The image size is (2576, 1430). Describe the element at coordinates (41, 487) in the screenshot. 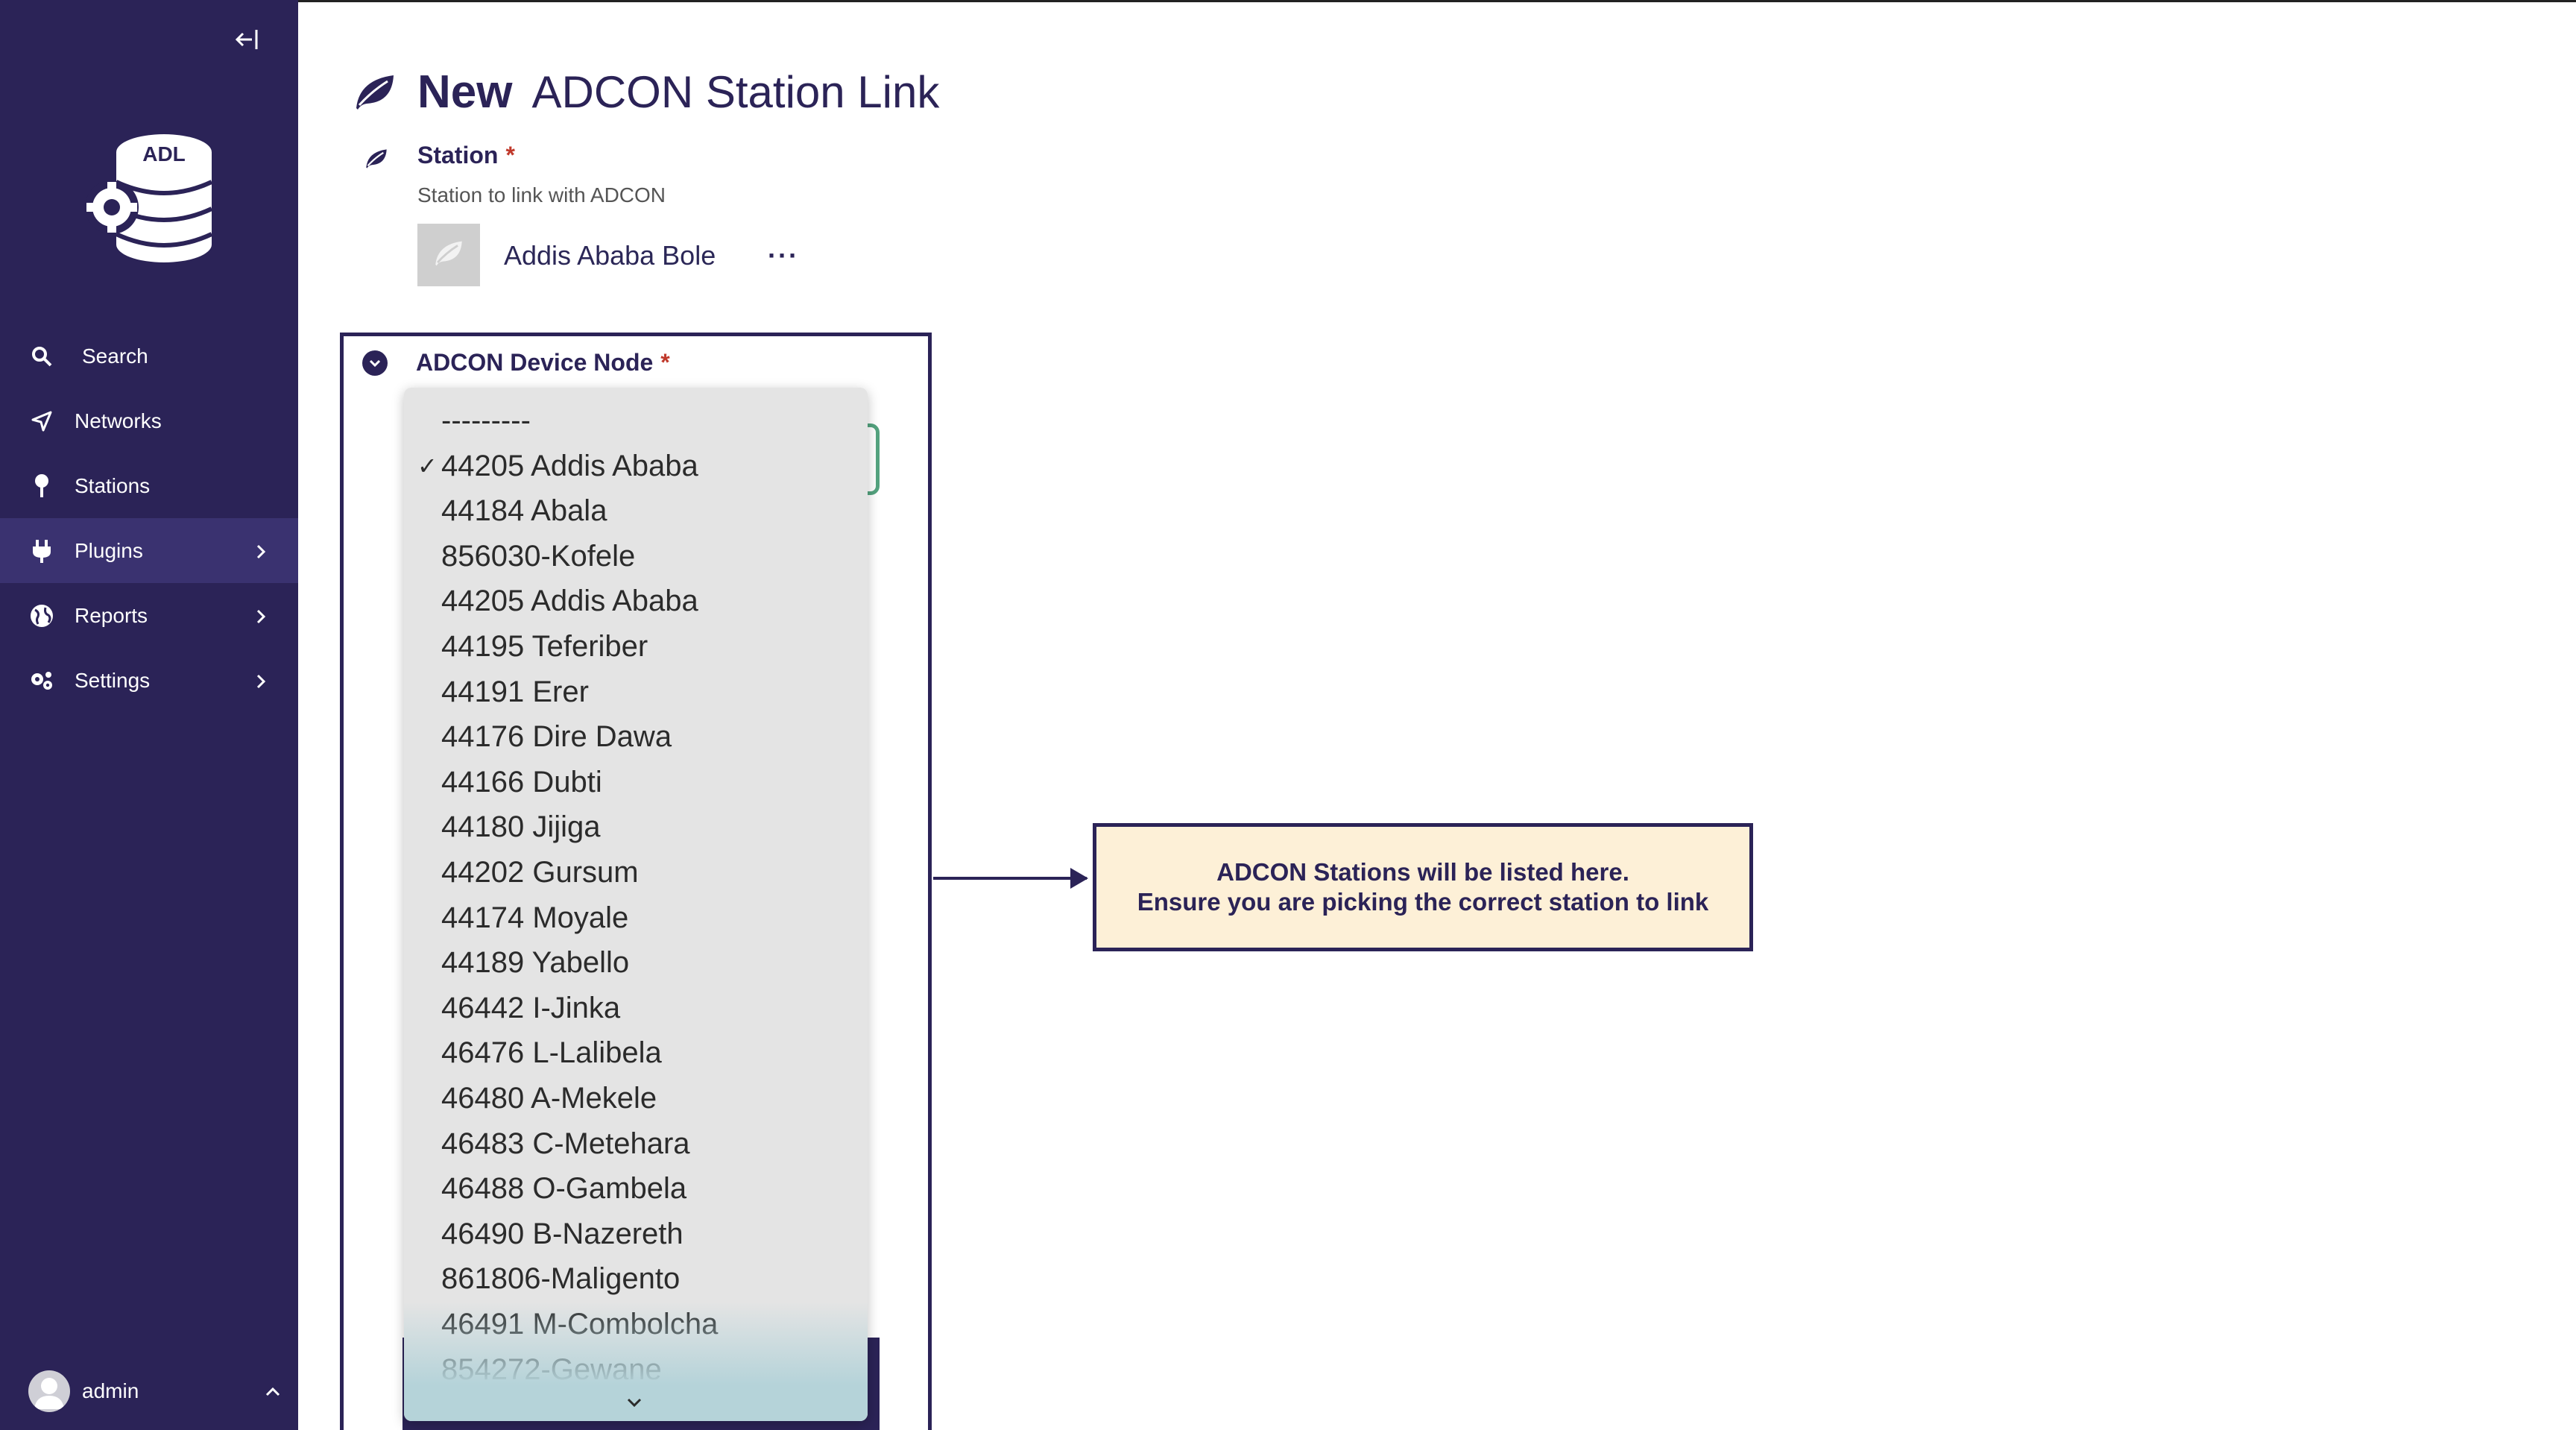

I see `map-pin-icon` at that location.